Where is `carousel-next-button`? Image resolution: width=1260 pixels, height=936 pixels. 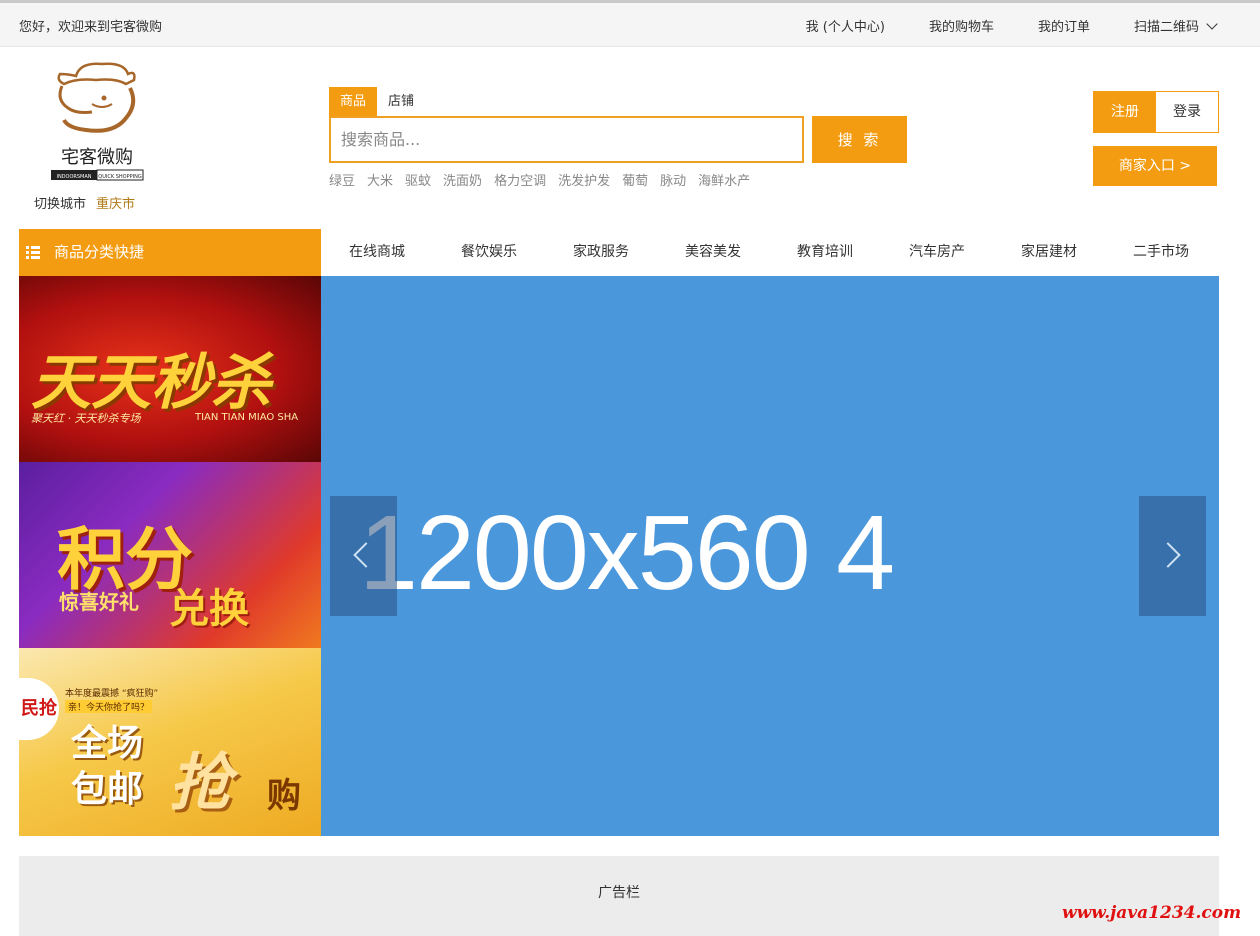 carousel-next-button is located at coordinates (1172, 556).